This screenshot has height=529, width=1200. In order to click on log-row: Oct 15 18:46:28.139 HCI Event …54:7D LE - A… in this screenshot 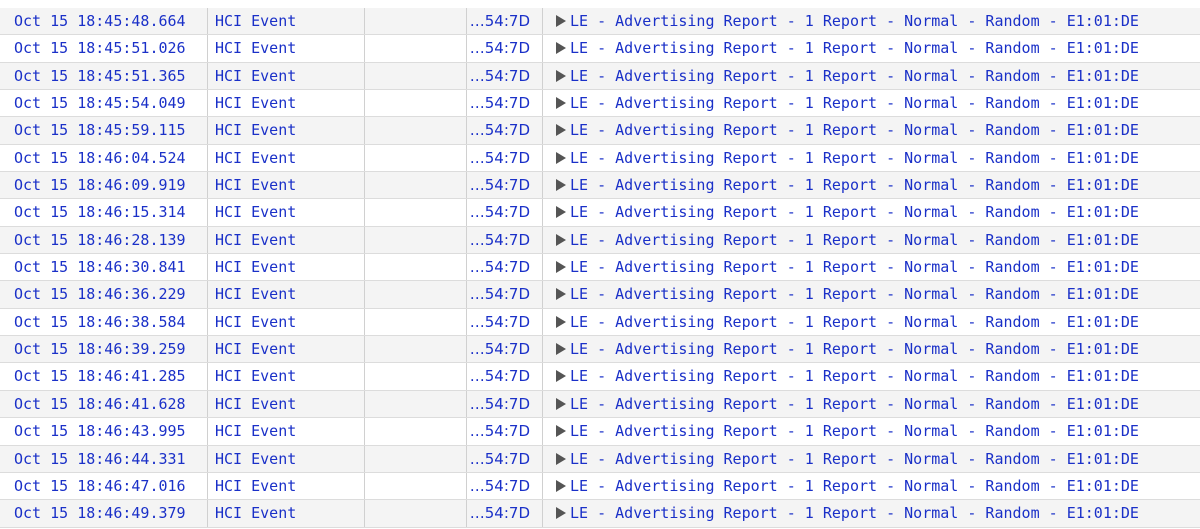, I will do `click(600, 240)`.